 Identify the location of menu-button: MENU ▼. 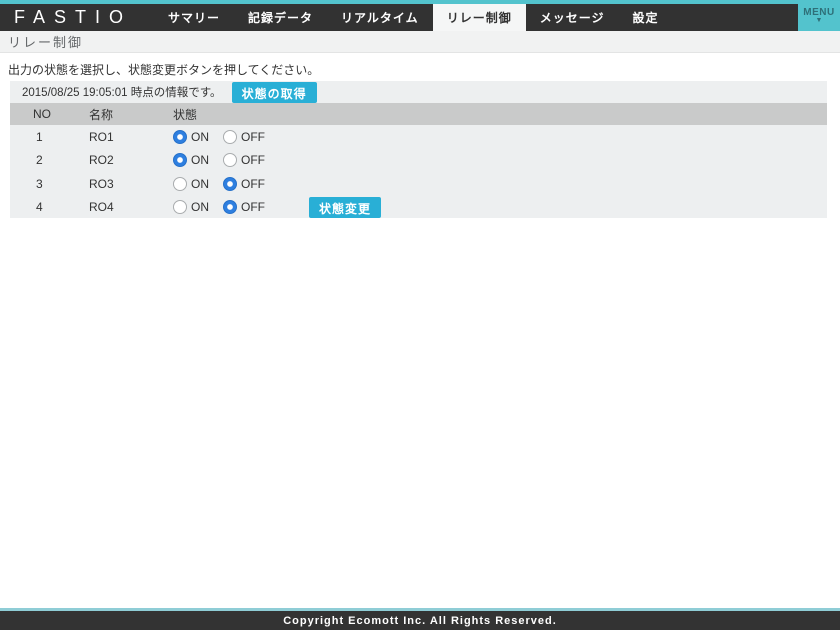
(819, 15).